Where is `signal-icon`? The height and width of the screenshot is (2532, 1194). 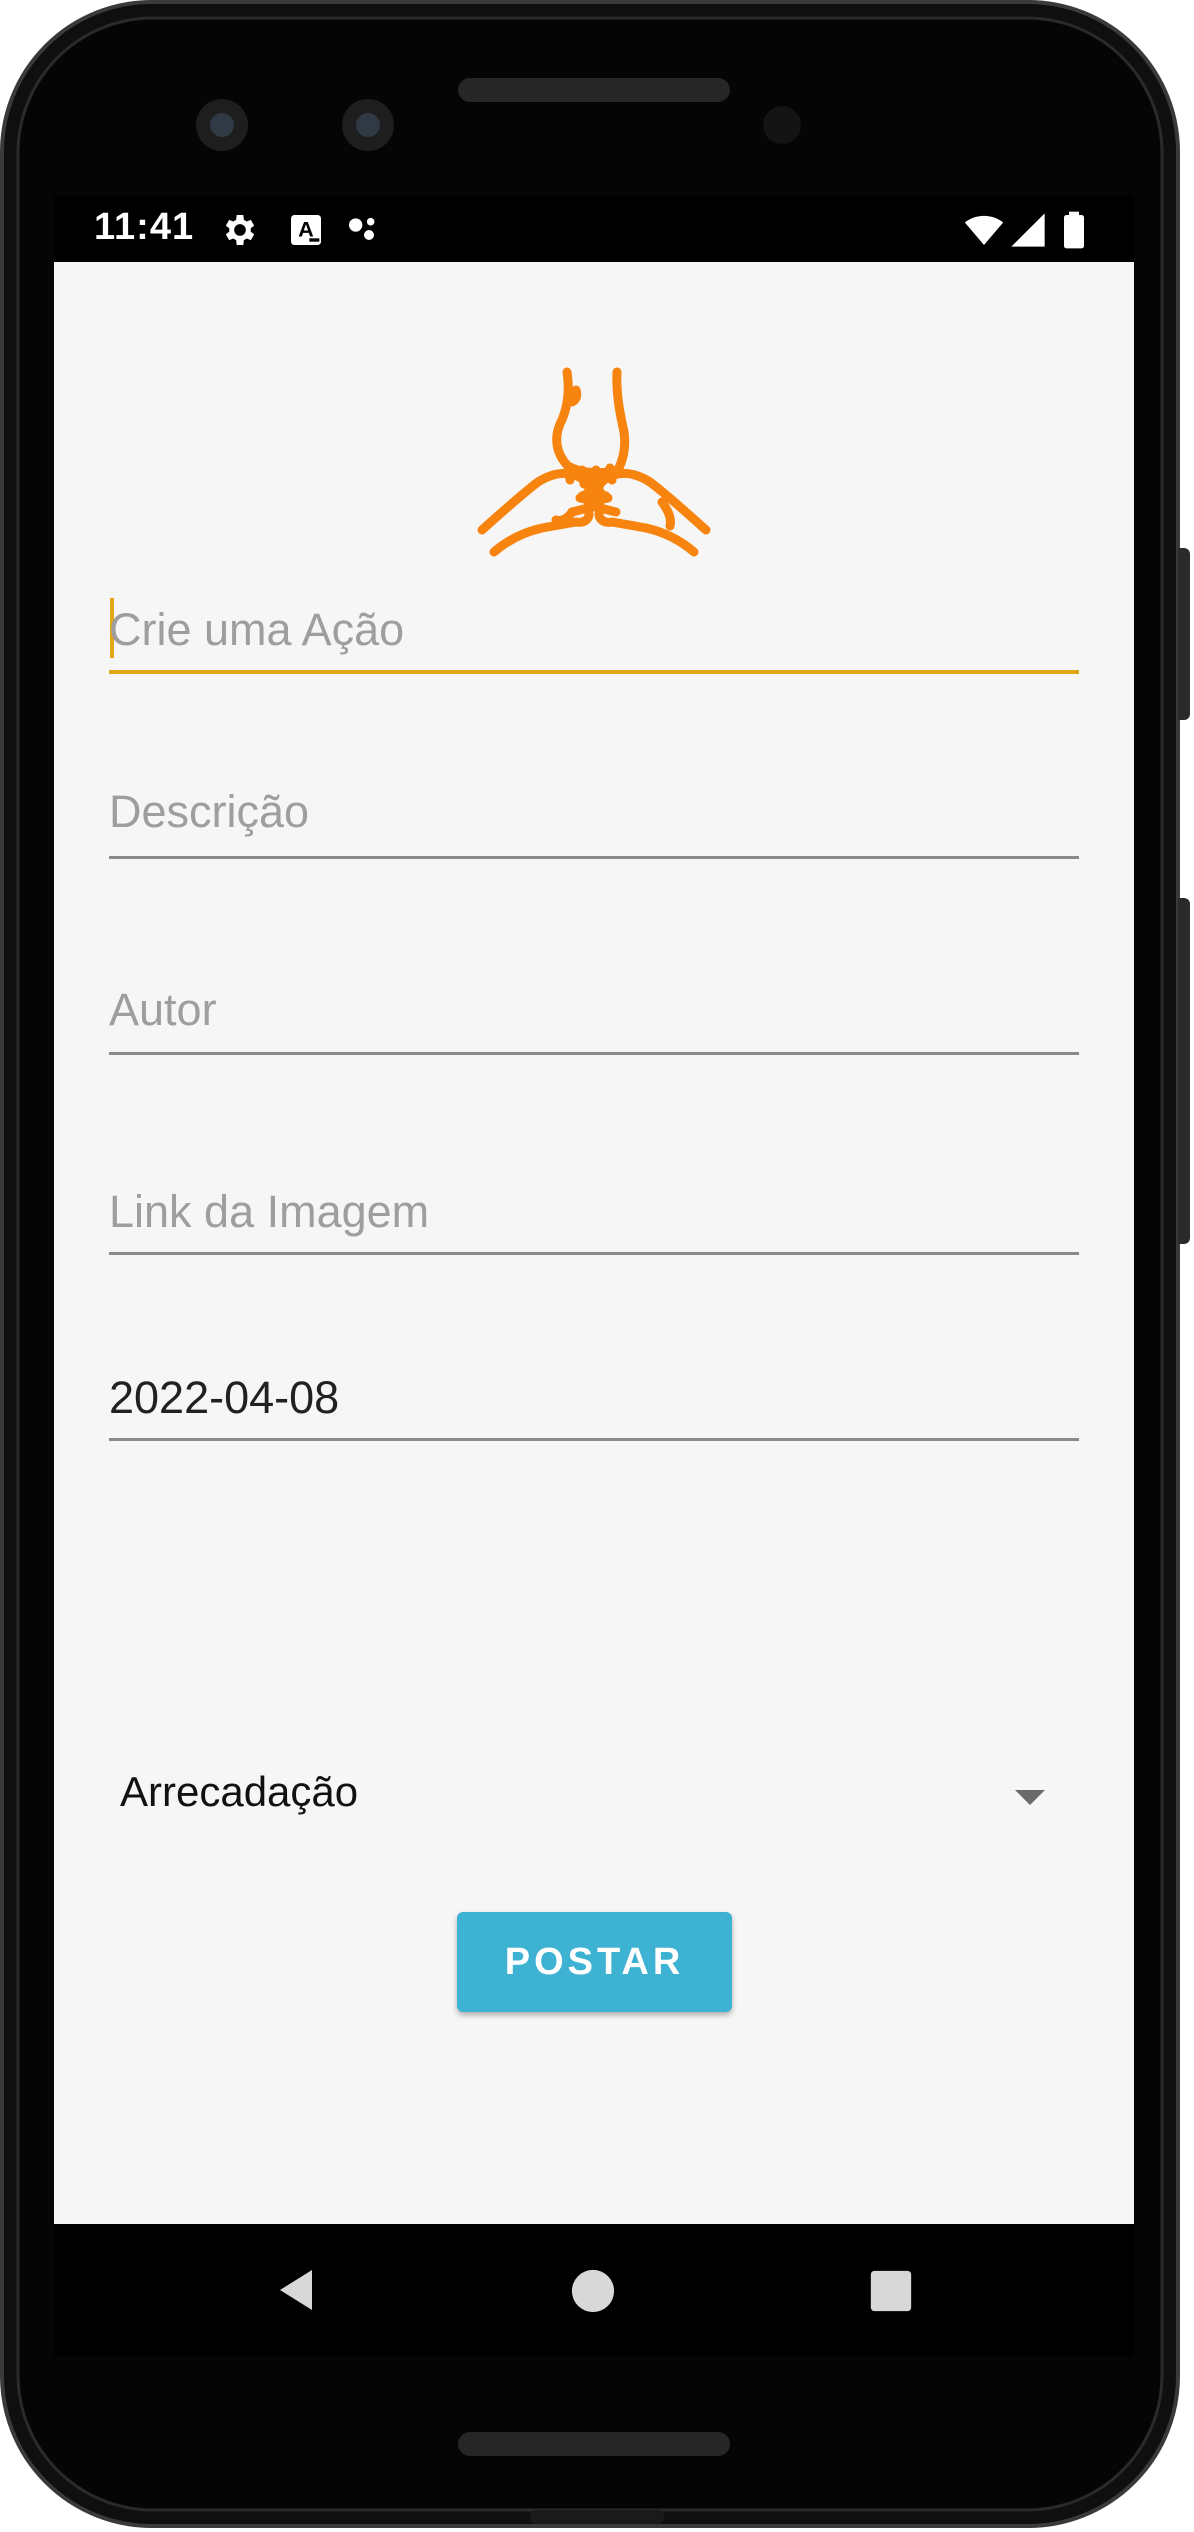 signal-icon is located at coordinates (1028, 230).